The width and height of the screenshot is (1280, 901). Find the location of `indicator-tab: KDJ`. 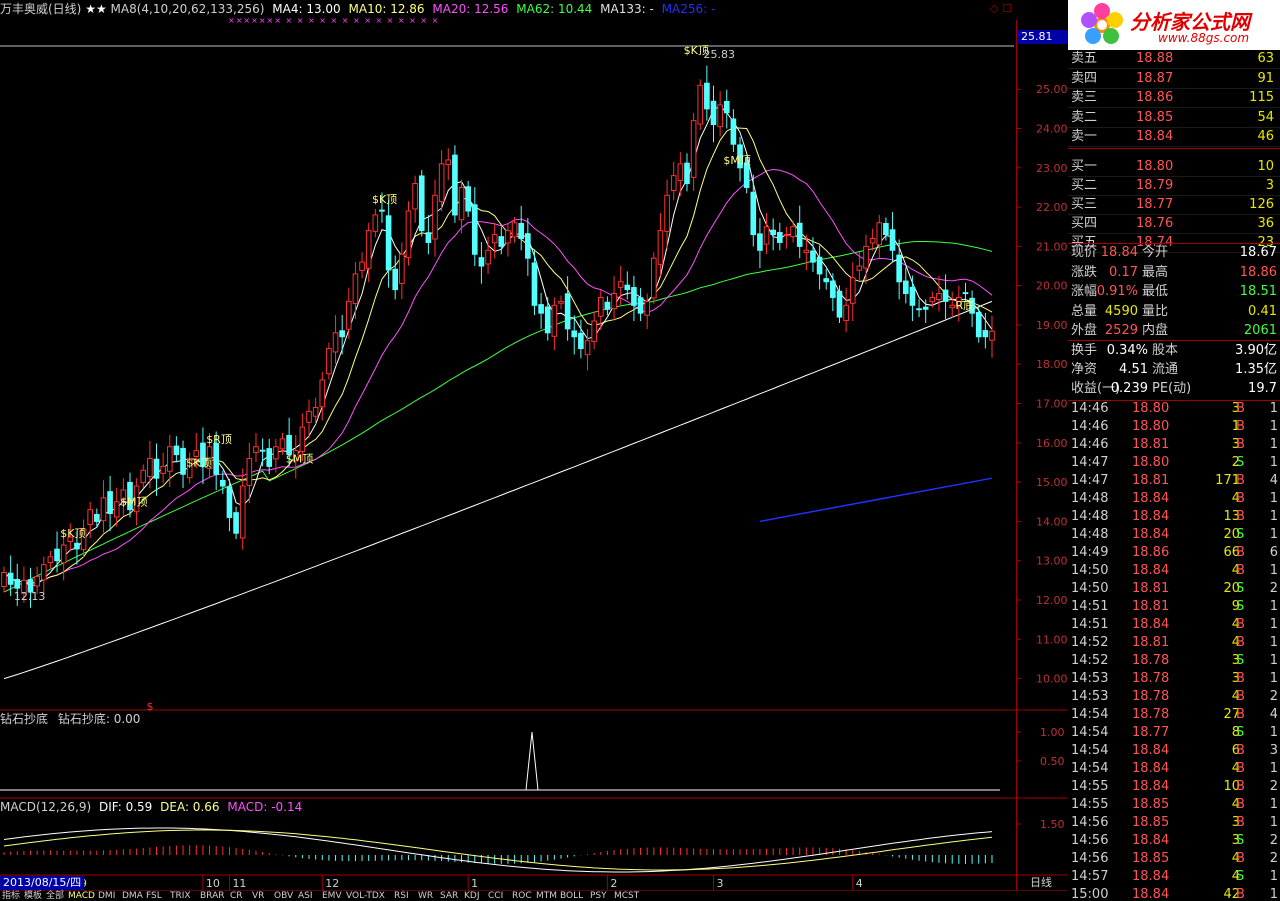

indicator-tab: KDJ is located at coordinates (472, 896).